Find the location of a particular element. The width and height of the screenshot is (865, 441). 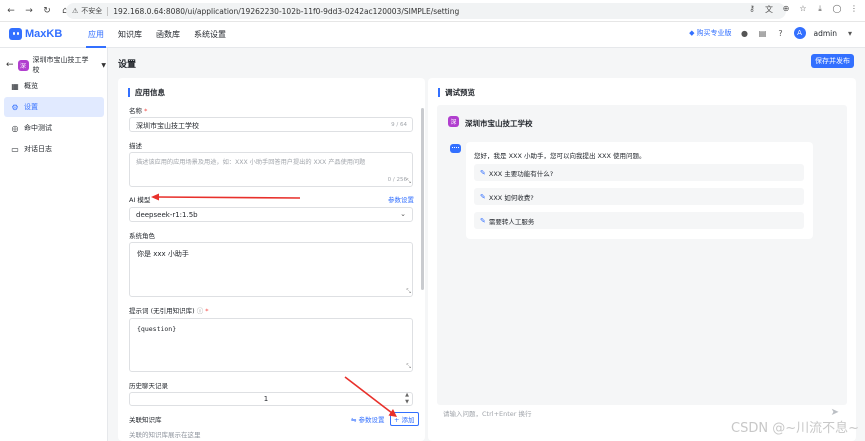

annotation-arrows is located at coordinates (274, 305).